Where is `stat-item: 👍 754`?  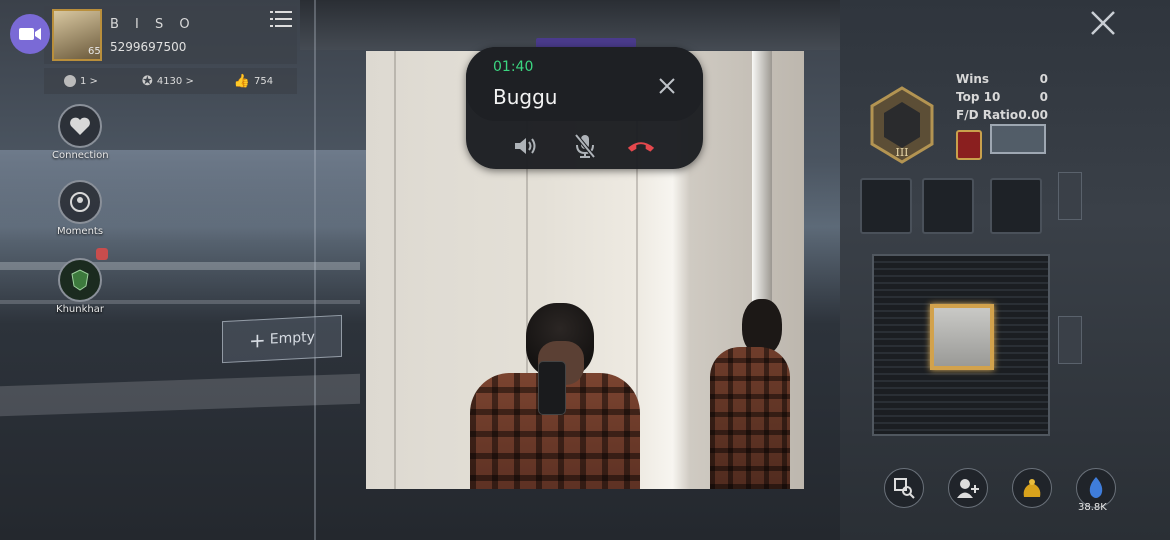
stat-item: 👍 754 is located at coordinates (253, 81).